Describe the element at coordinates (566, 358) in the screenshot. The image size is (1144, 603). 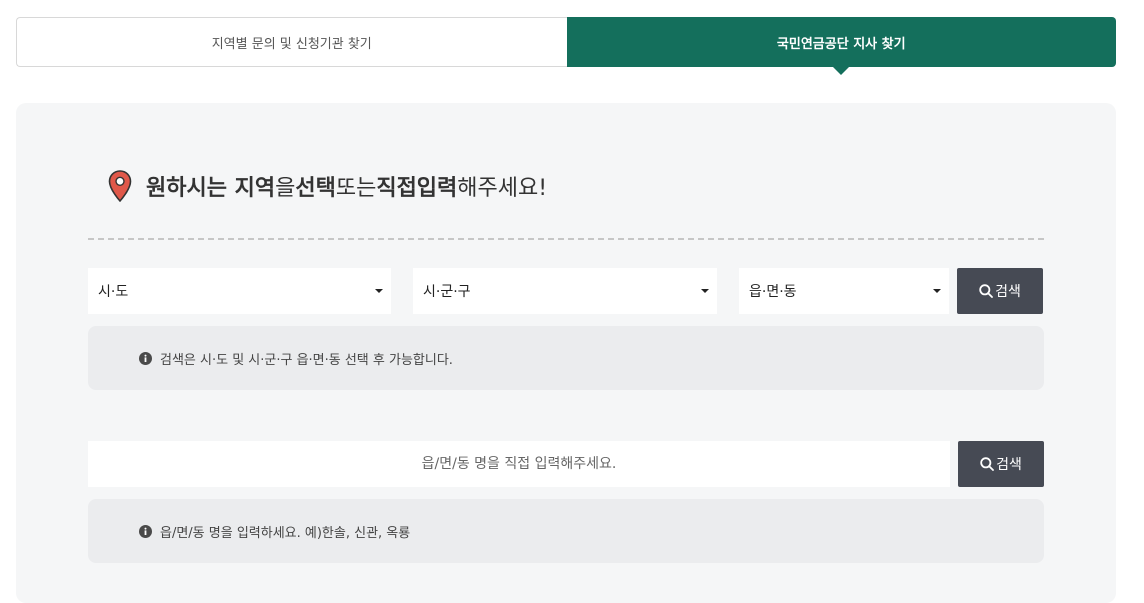
I see `select-notice-box: 검색은 시·도 및 시·군·구 읍·면·동 선택 후 가능합니다.` at that location.